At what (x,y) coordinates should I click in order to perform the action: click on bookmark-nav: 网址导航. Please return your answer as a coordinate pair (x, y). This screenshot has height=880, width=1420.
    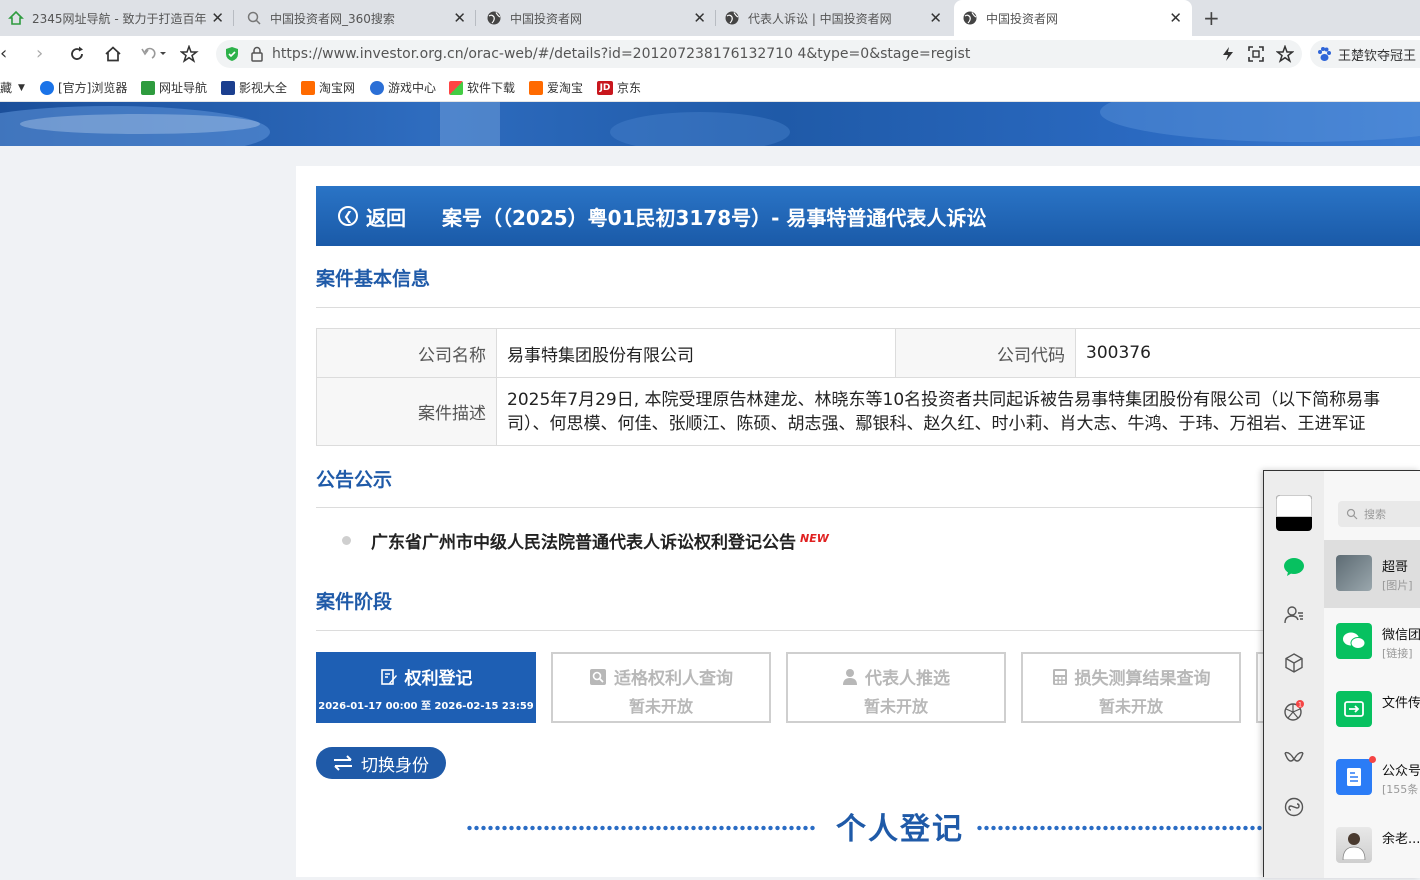
    Looking at the image, I should click on (174, 87).